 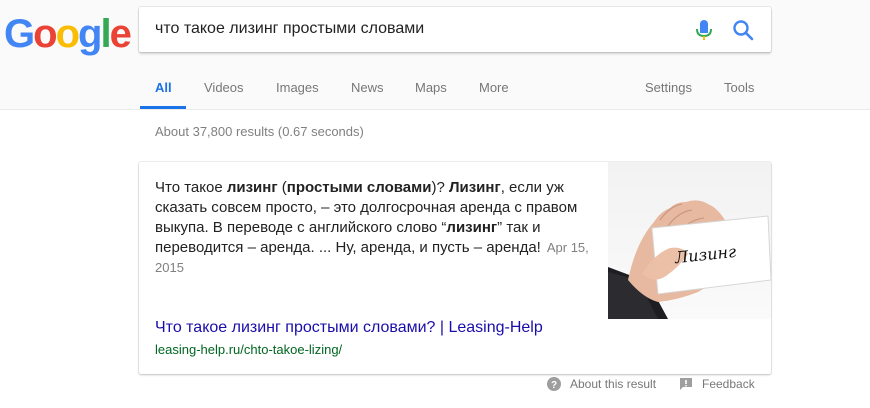 What do you see at coordinates (668, 87) in the screenshot?
I see `tab-settings: Settings` at bounding box center [668, 87].